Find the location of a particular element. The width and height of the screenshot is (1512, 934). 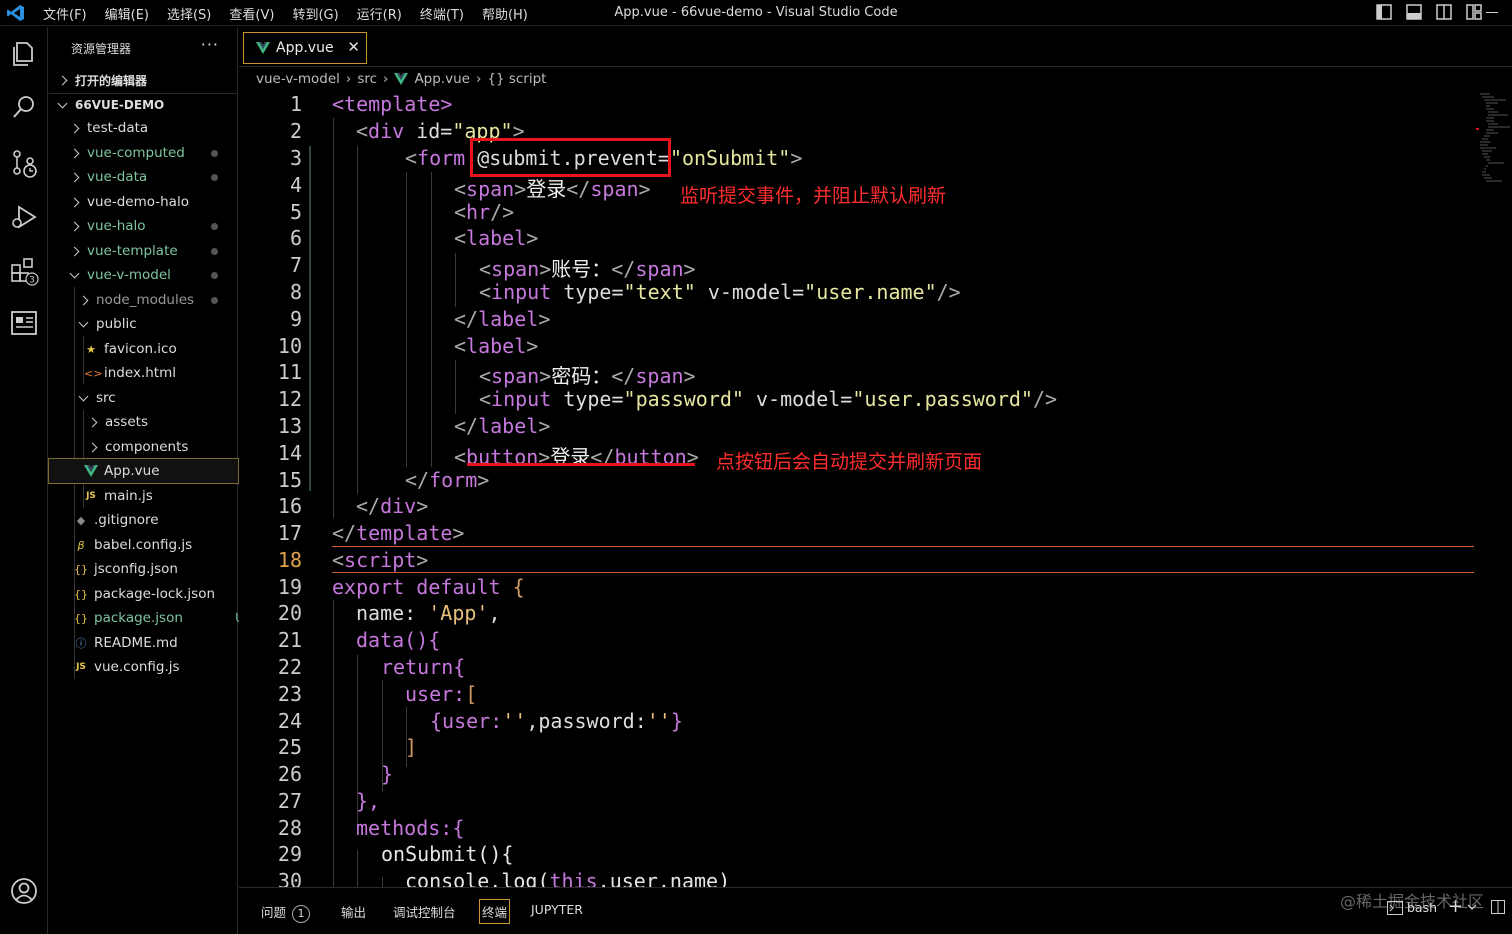

code-token: } is located at coordinates (676, 721).